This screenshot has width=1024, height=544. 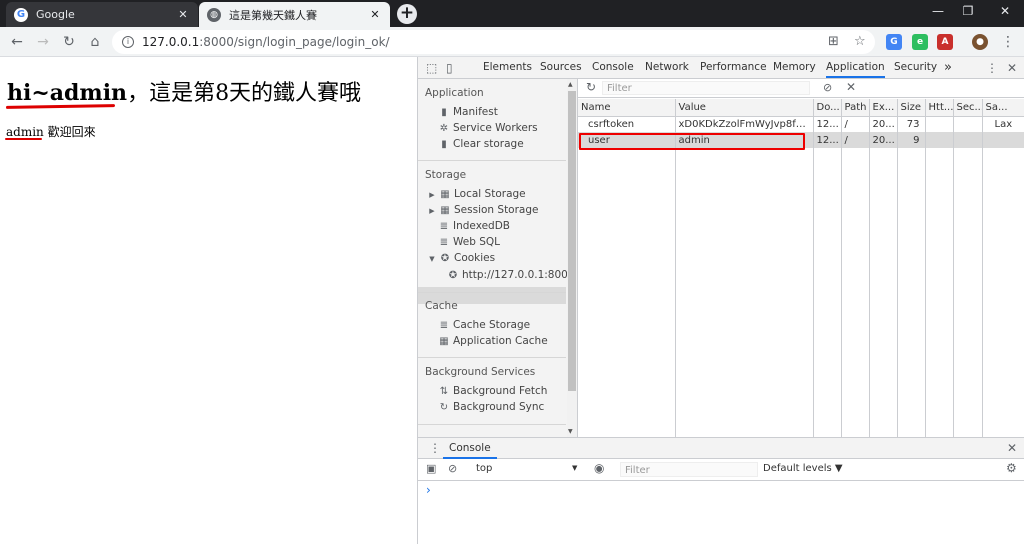 What do you see at coordinates (214, 14) in the screenshot?
I see `globe-icon: ◍` at bounding box center [214, 14].